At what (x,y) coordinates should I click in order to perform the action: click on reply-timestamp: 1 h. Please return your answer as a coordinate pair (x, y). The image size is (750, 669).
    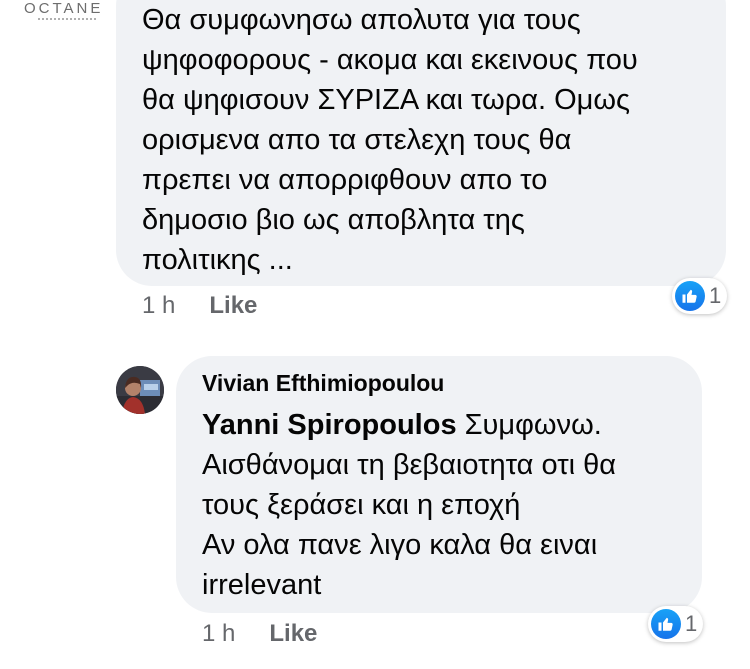
    Looking at the image, I should click on (218, 634).